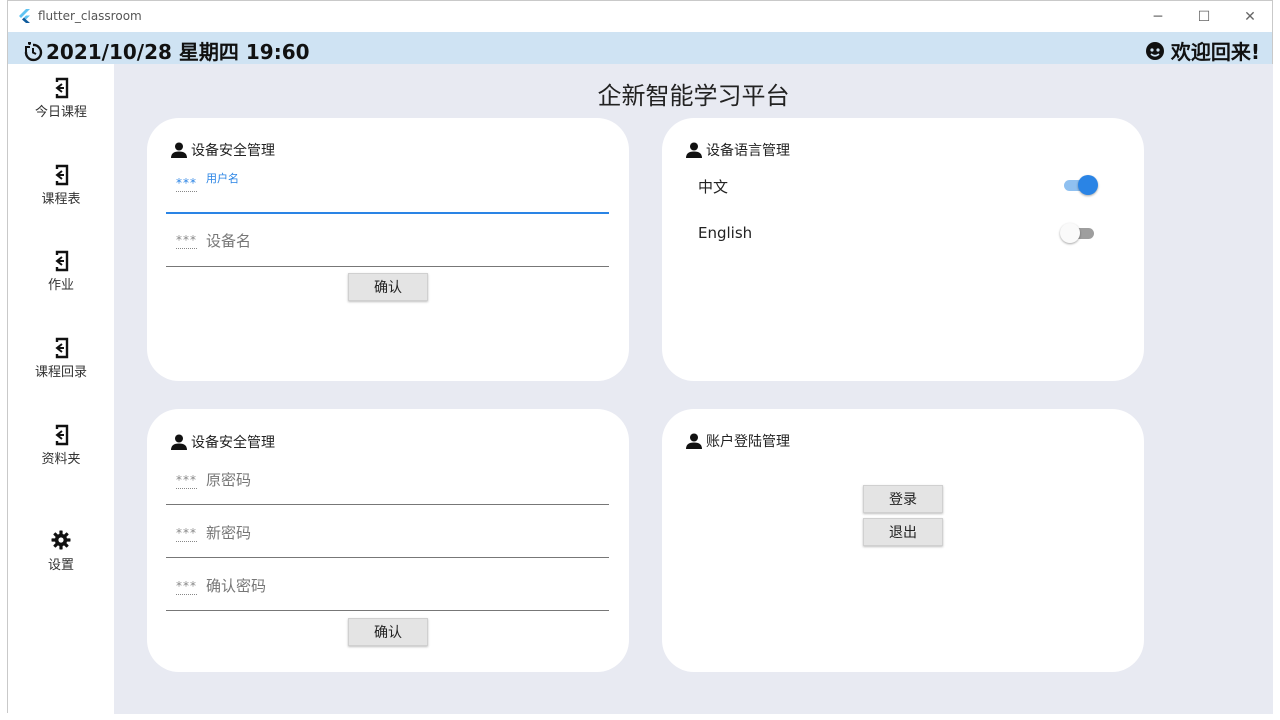 The image size is (1280, 720). What do you see at coordinates (61, 199) in the screenshot?
I see `sidebar-item-label: 课程表` at bounding box center [61, 199].